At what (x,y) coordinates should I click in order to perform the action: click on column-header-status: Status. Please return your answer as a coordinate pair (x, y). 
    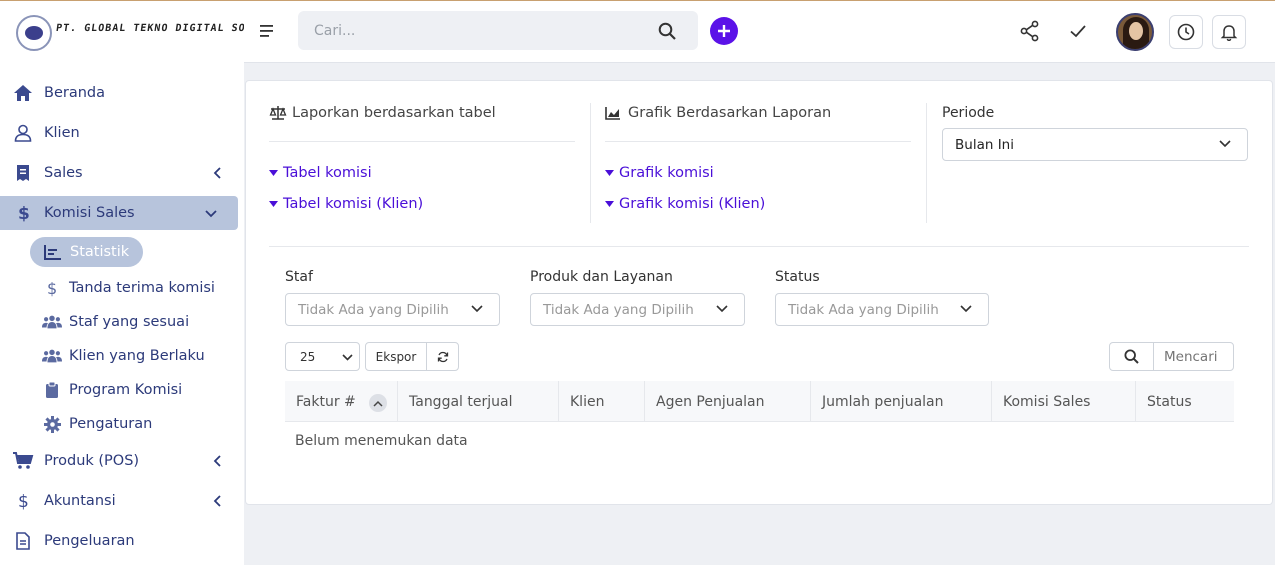
    Looking at the image, I should click on (1185, 401).